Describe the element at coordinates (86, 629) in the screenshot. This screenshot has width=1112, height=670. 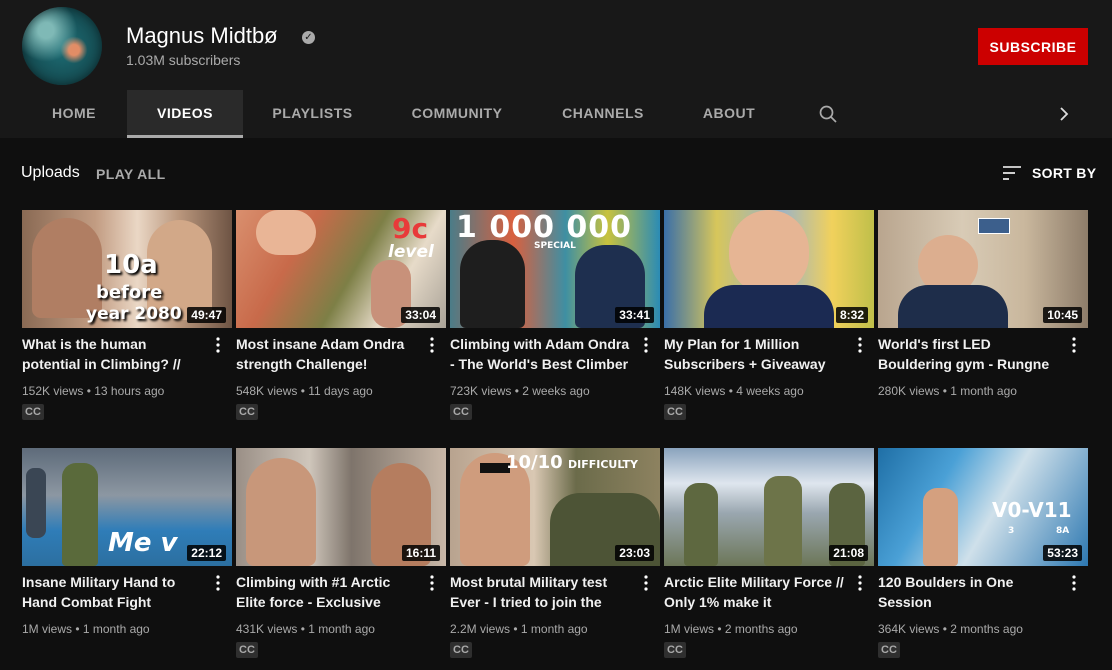
I see `video-meta: 1M views • 1 month ago` at that location.